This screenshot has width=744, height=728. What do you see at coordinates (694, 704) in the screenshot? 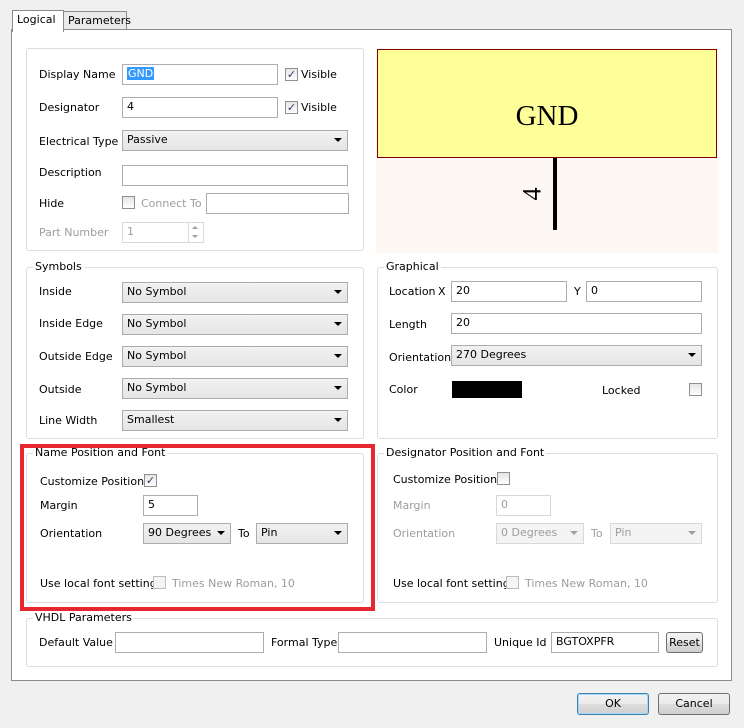
I see `cancel-button: Cancel` at bounding box center [694, 704].